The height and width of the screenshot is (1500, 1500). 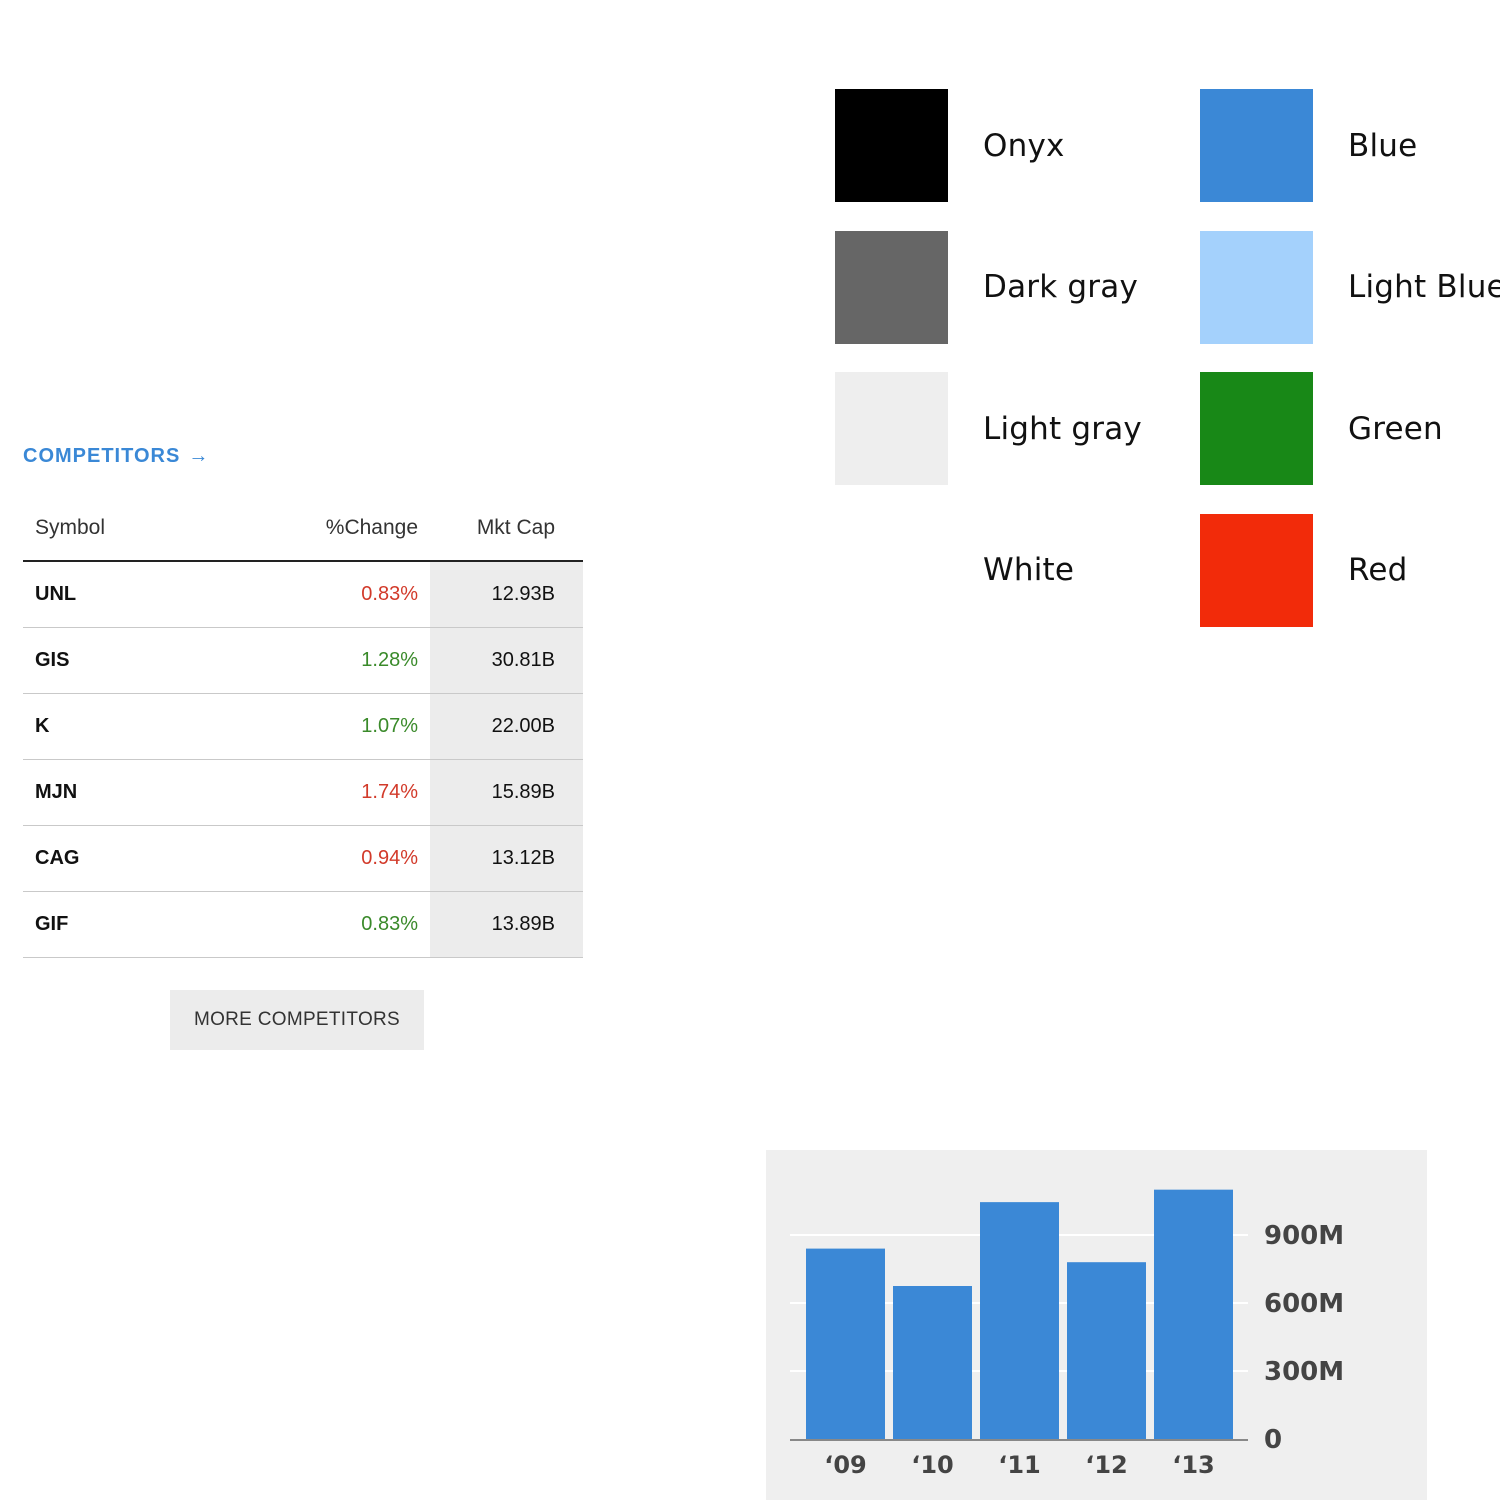 I want to click on cell-change: 1.74%, so click(x=317, y=792).